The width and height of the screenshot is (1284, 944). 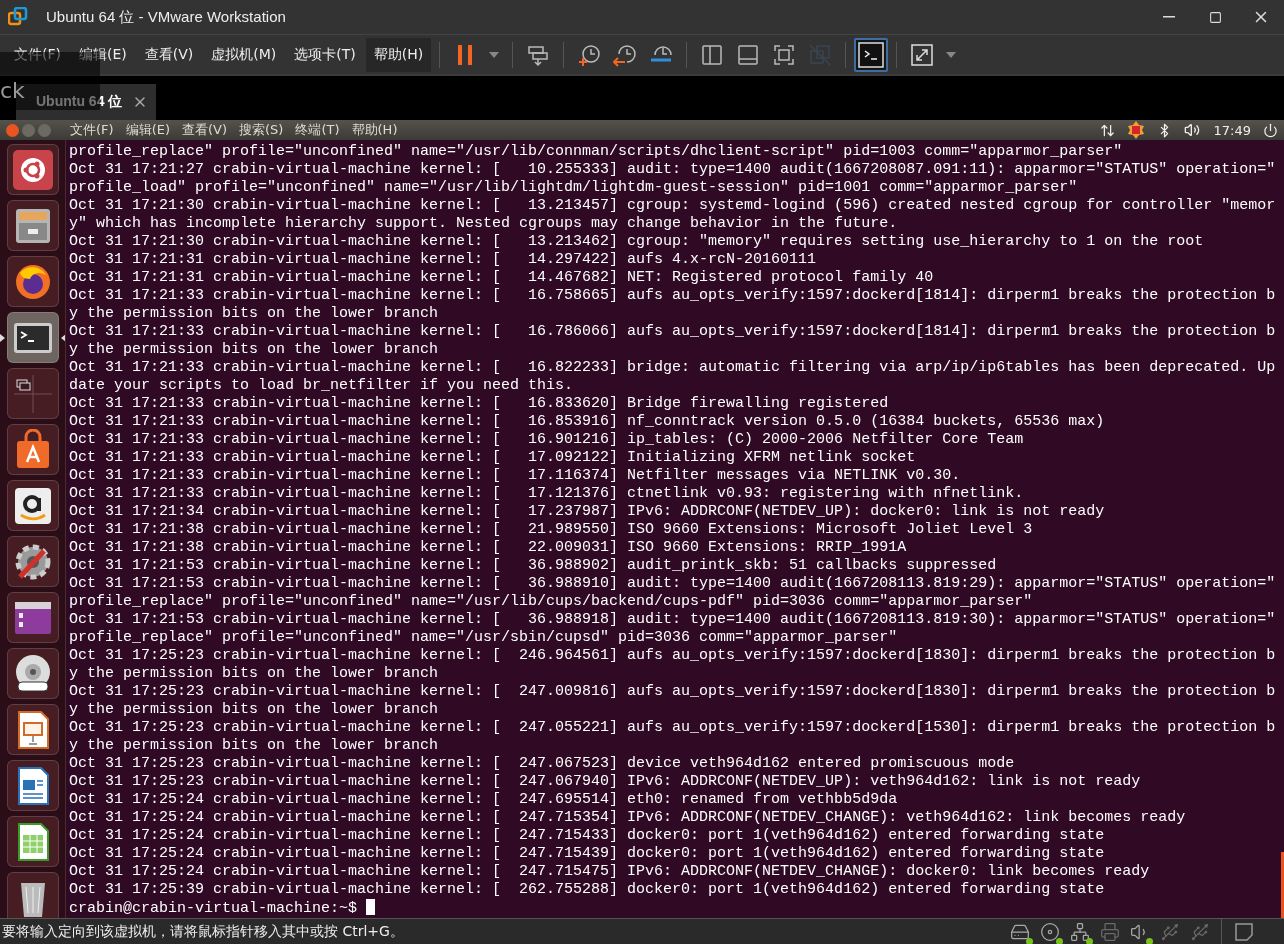 What do you see at coordinates (1270, 130) in the screenshot?
I see `power-icon` at bounding box center [1270, 130].